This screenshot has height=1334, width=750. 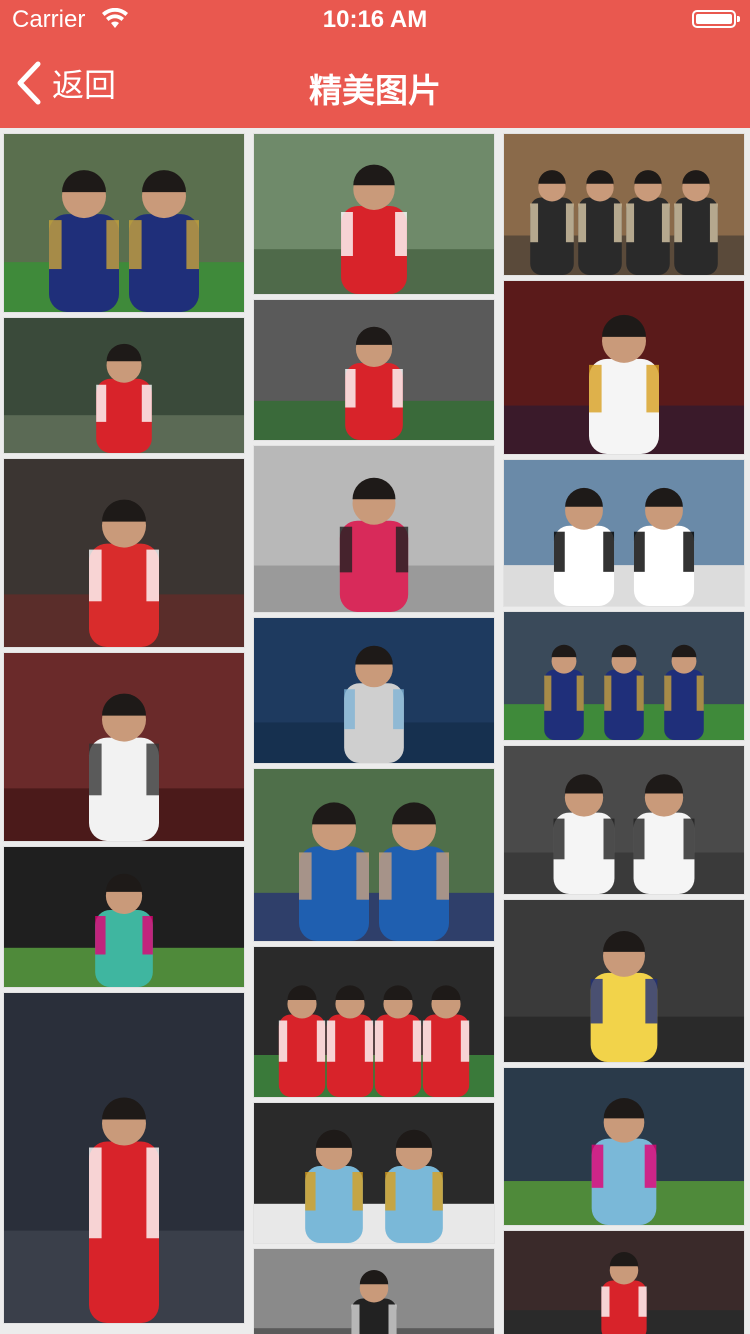 I want to click on photo-real-madrid-white, so click(x=624, y=367).